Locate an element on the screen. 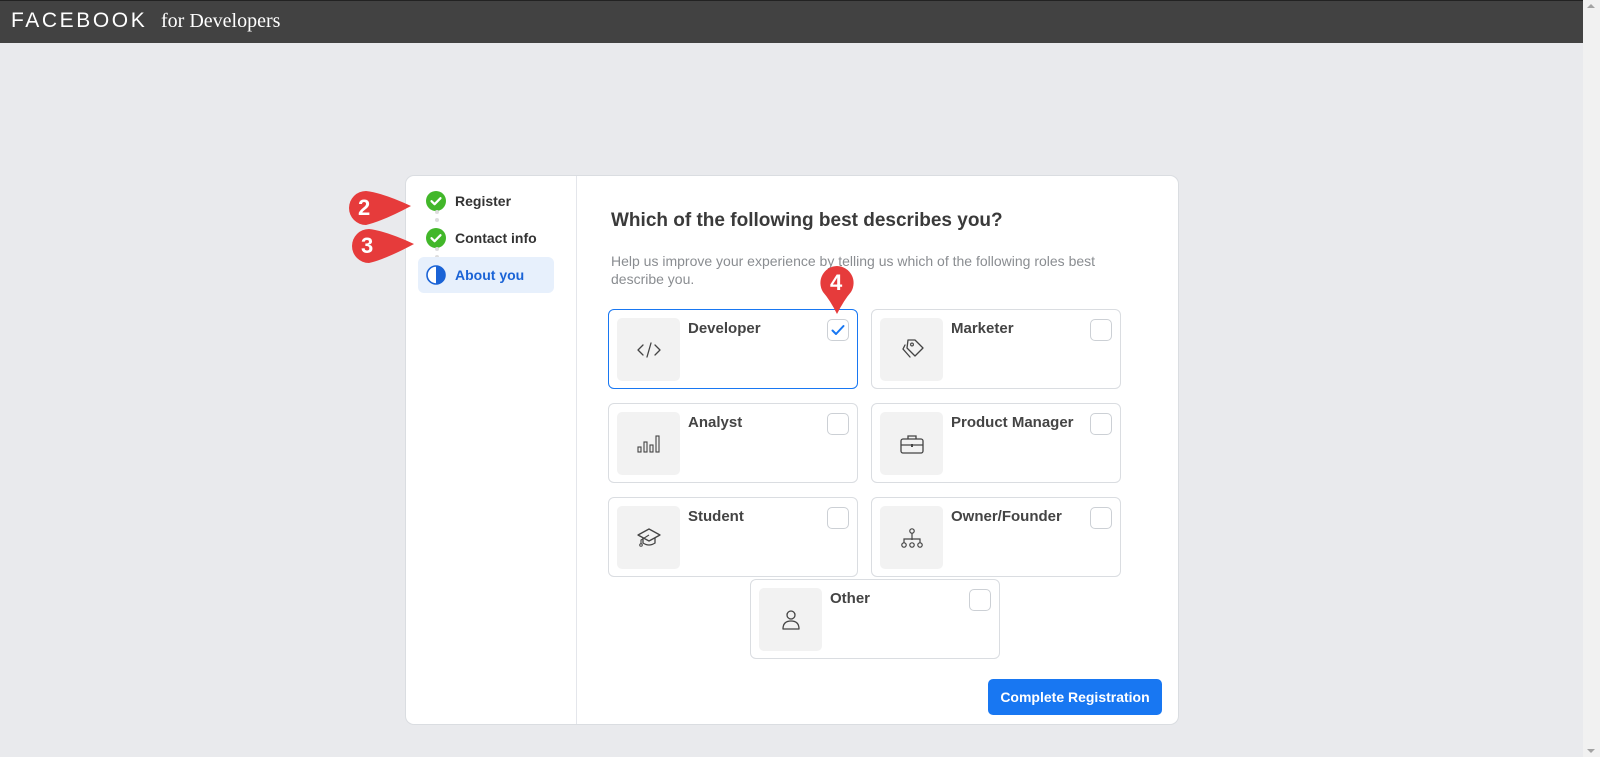 This screenshot has height=757, width=1600. code-icon is located at coordinates (648, 349).